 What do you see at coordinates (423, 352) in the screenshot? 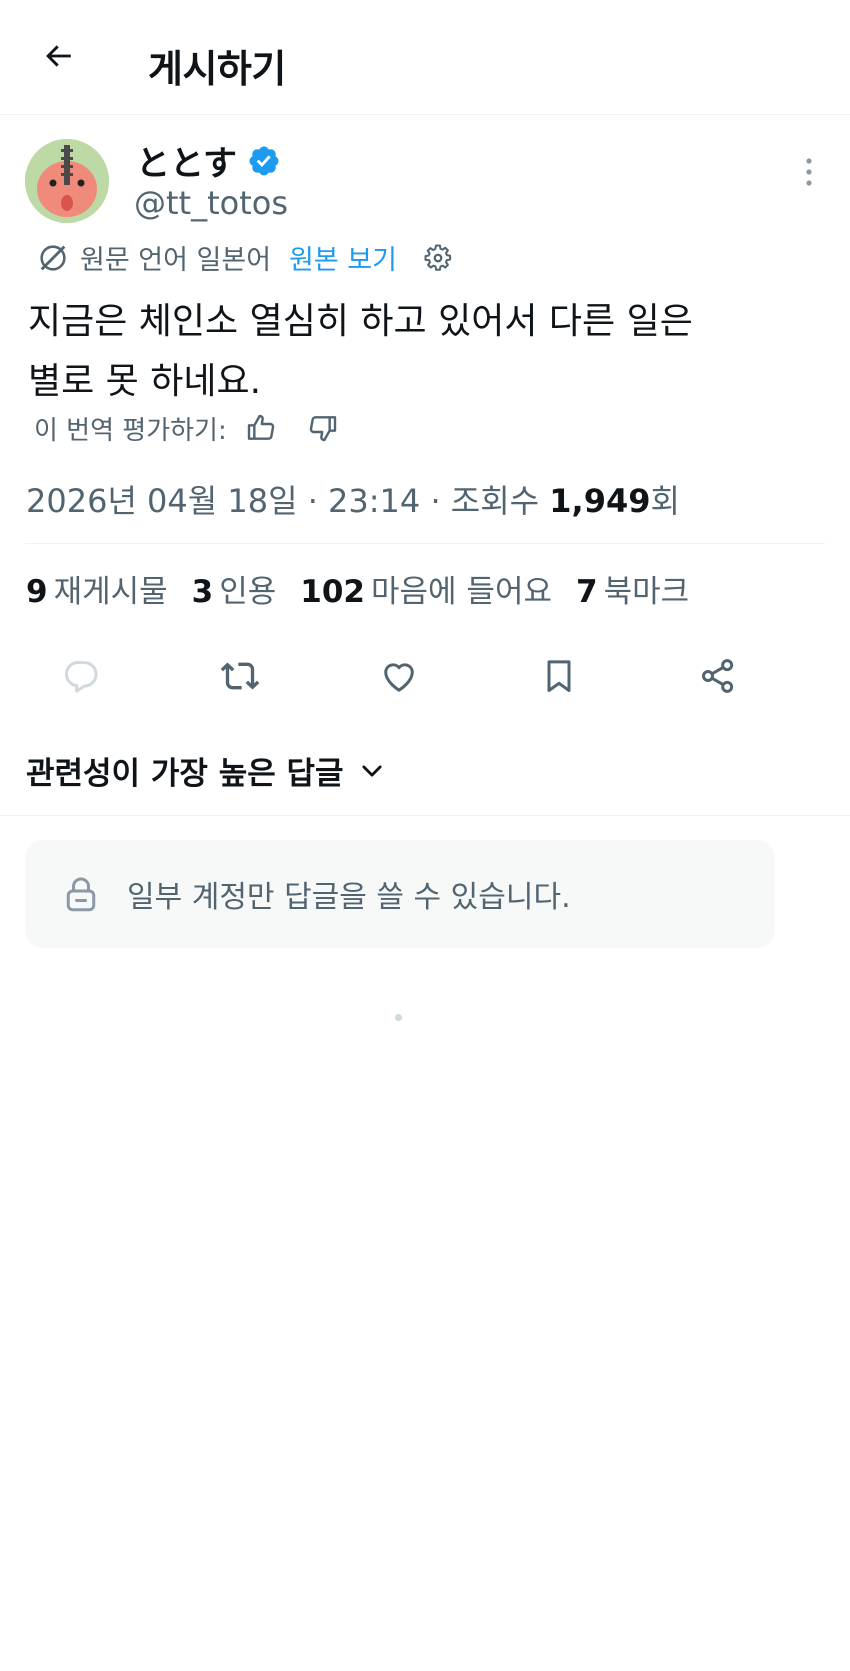
I see `post-text: 지금은 체인소 열심히 하고 있어서 다른 일은 별로 못 하네요.` at bounding box center [423, 352].